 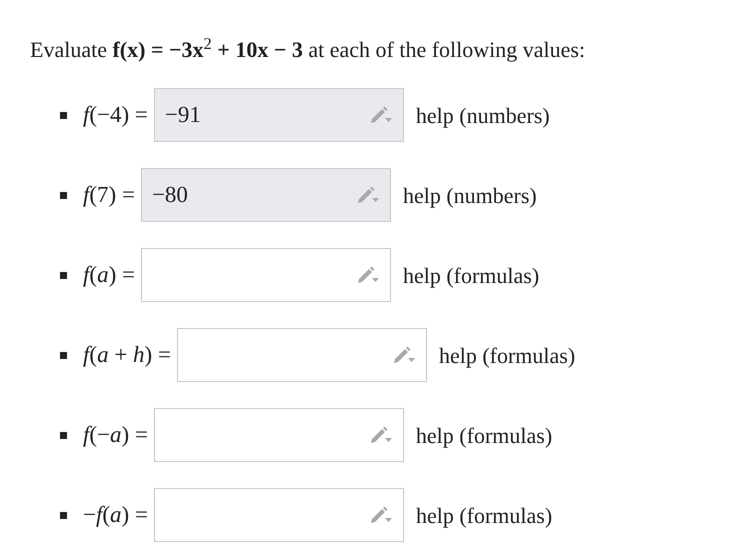 I want to click on instructions: Evaluate f(x) = −3x$^{2}$ + 10x − 3 at each of the following values:, so click(x=308, y=48).